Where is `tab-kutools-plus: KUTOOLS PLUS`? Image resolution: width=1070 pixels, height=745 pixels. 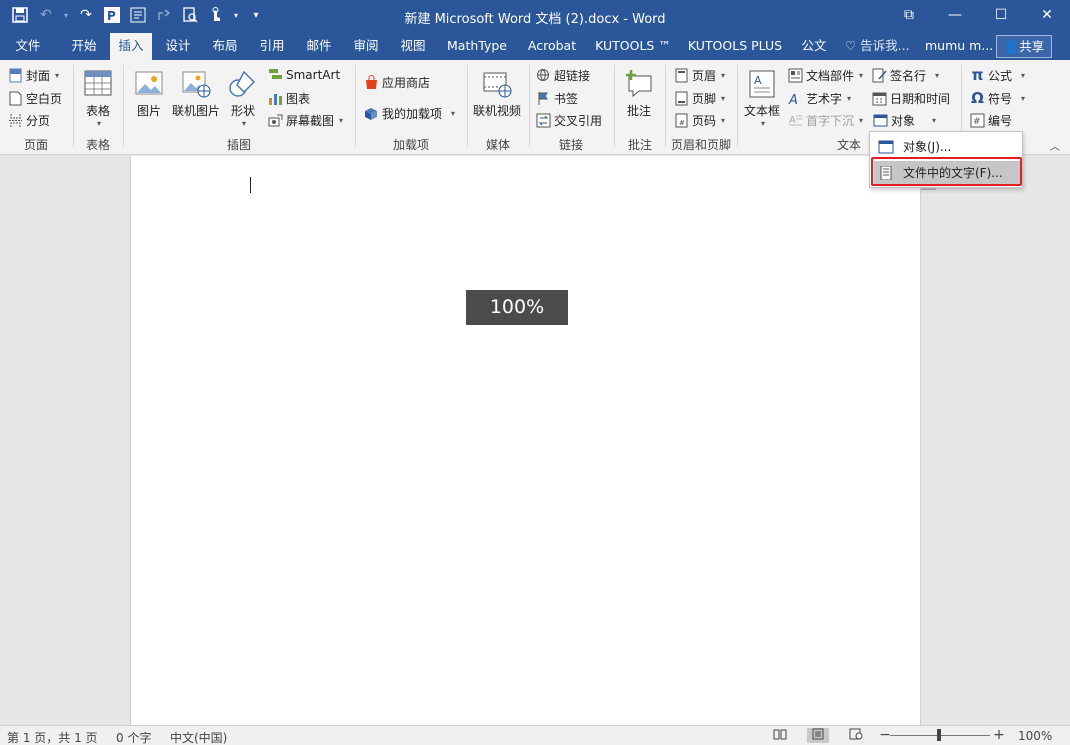 tab-kutools-plus: KUTOOLS PLUS is located at coordinates (735, 46).